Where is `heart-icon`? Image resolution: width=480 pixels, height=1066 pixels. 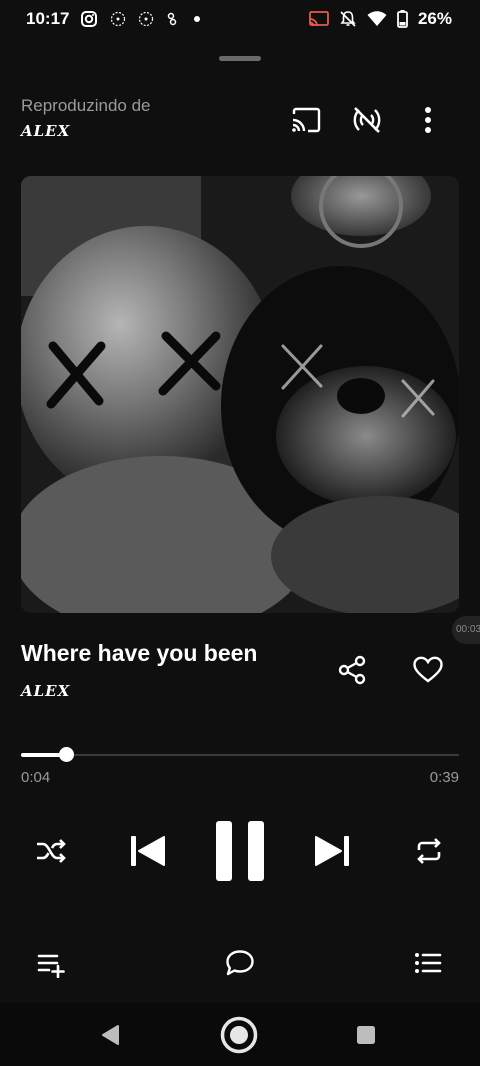
heart-icon is located at coordinates (428, 669).